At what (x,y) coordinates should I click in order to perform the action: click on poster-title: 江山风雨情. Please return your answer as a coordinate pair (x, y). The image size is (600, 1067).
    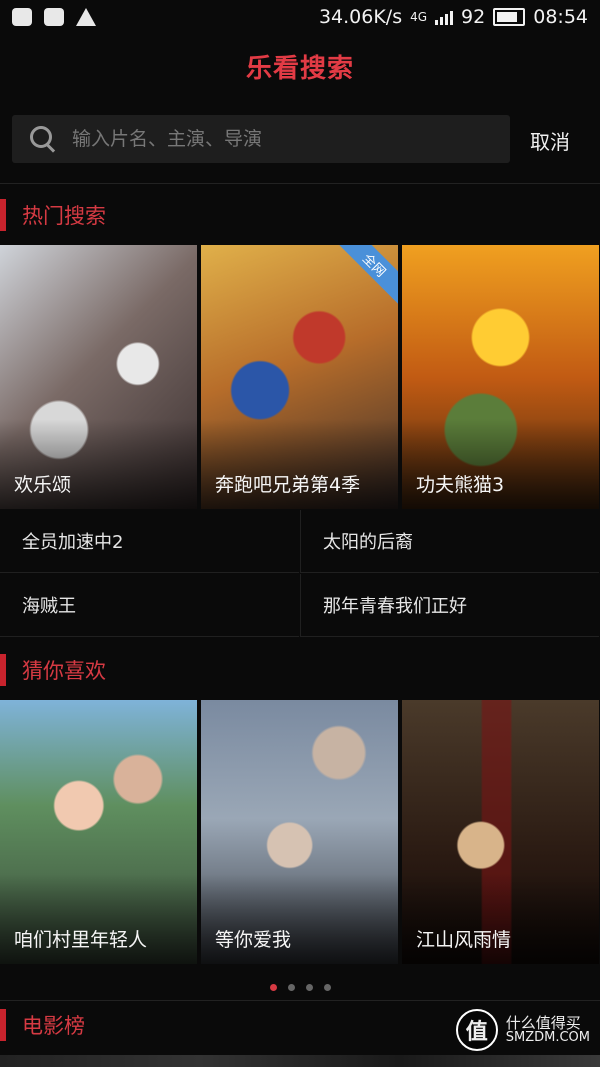
    Looking at the image, I should click on (464, 940).